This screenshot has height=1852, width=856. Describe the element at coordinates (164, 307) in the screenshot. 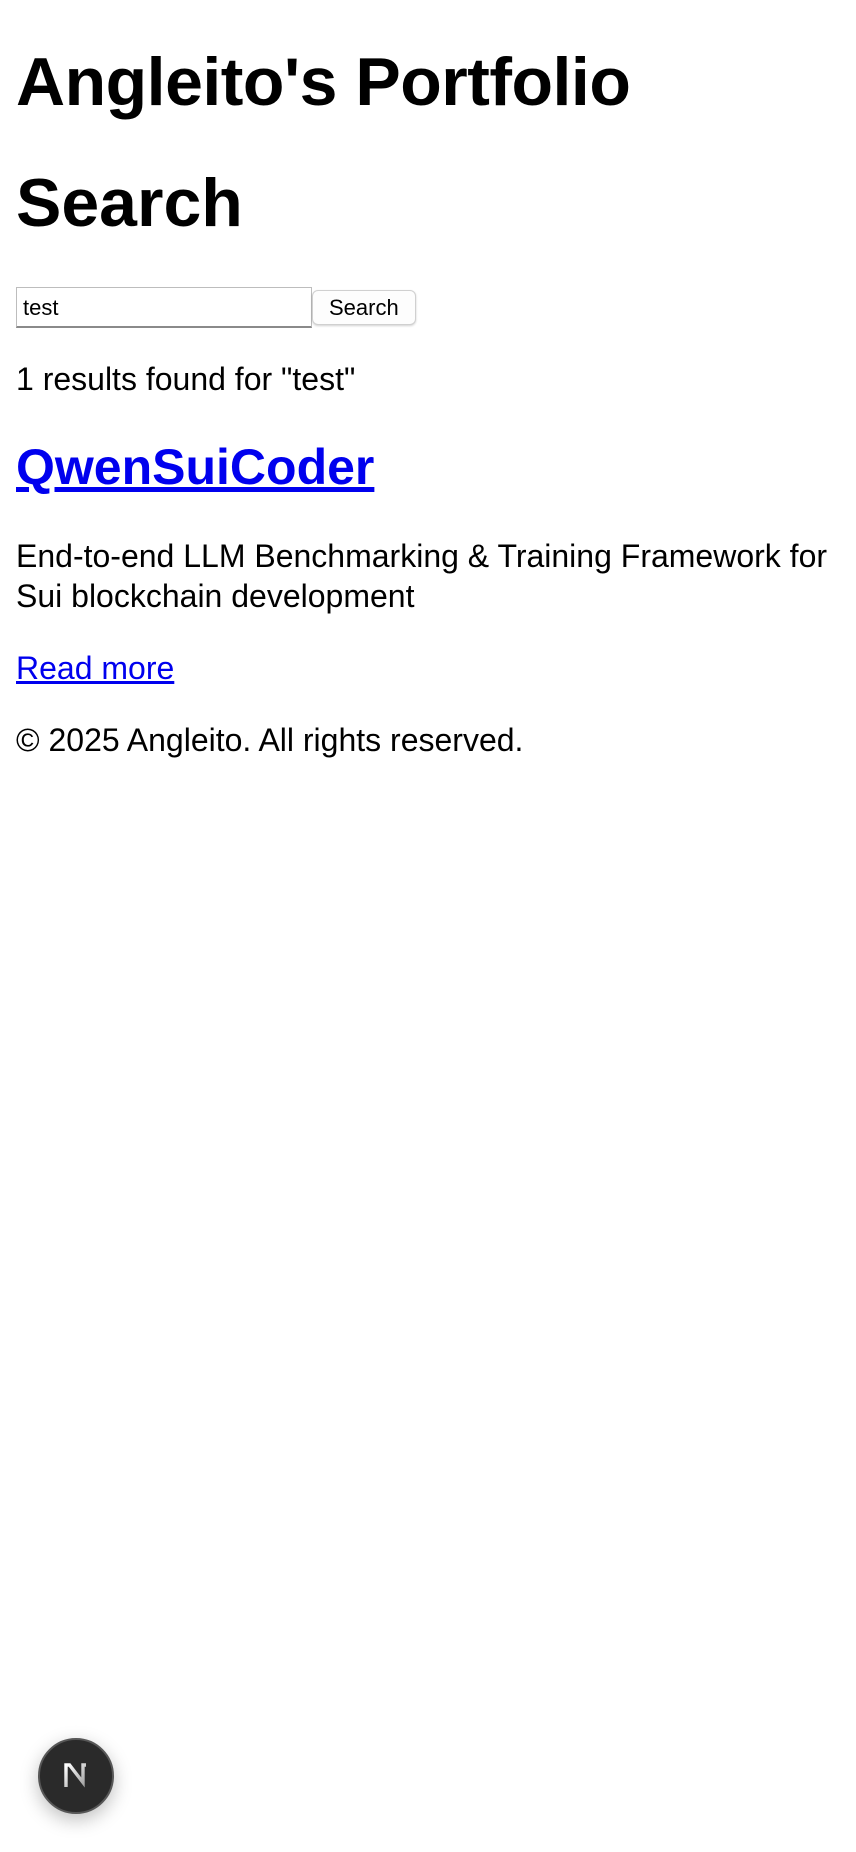

I see `search-input` at that location.